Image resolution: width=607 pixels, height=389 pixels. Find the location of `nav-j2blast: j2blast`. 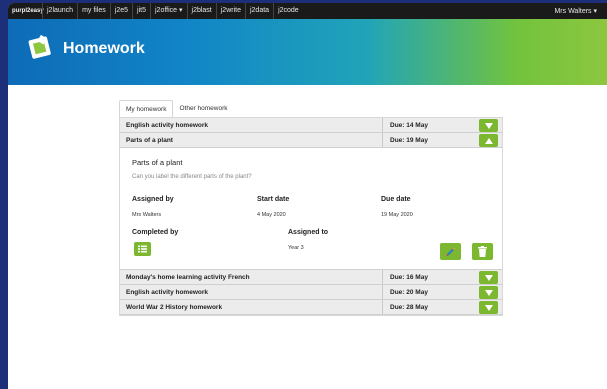

nav-j2blast: j2blast is located at coordinates (201, 11).